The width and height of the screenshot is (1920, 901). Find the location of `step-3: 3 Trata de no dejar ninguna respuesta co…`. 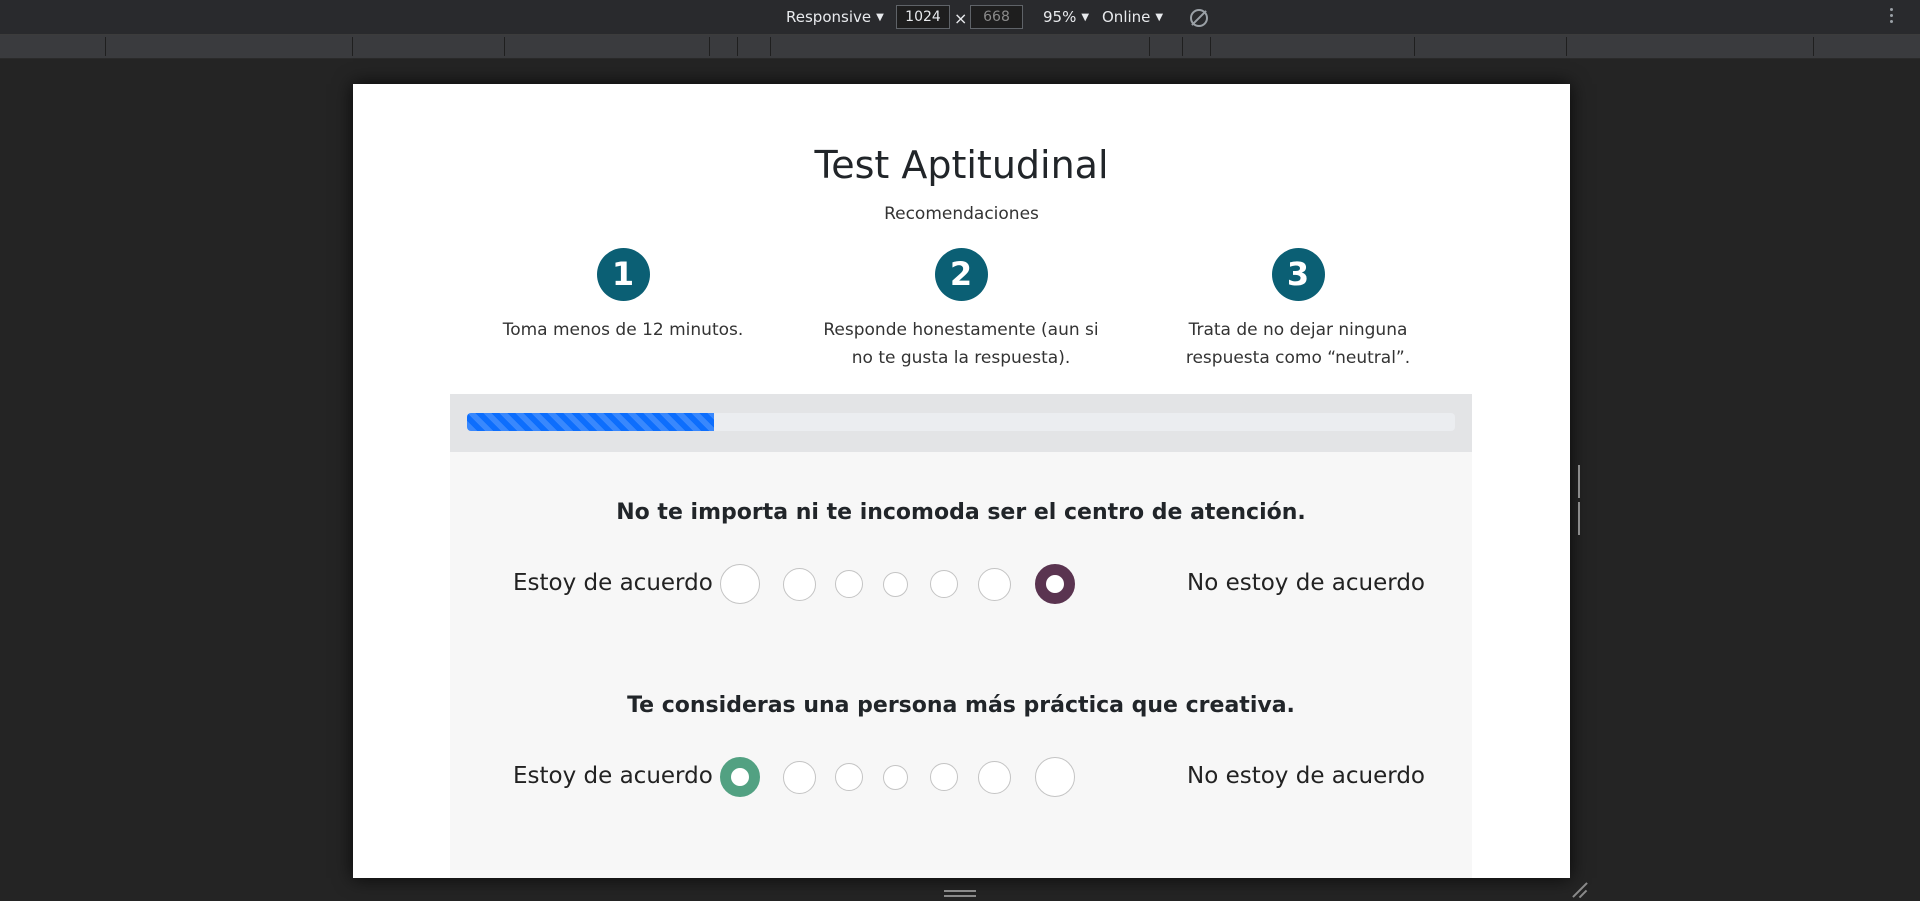

step-3: 3 Trata de no dejar ninguna respuesta co… is located at coordinates (1298, 310).